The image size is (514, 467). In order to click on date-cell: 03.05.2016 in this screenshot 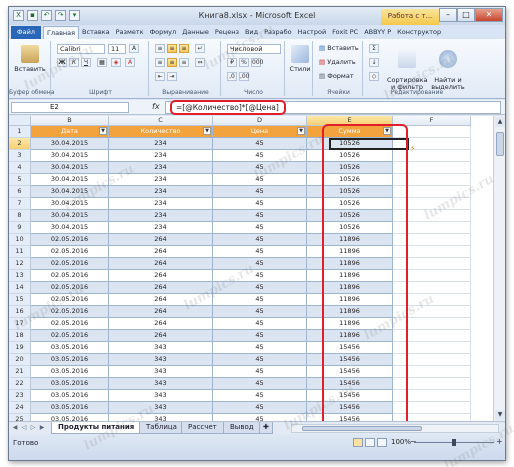, I will do `click(70, 384)`.